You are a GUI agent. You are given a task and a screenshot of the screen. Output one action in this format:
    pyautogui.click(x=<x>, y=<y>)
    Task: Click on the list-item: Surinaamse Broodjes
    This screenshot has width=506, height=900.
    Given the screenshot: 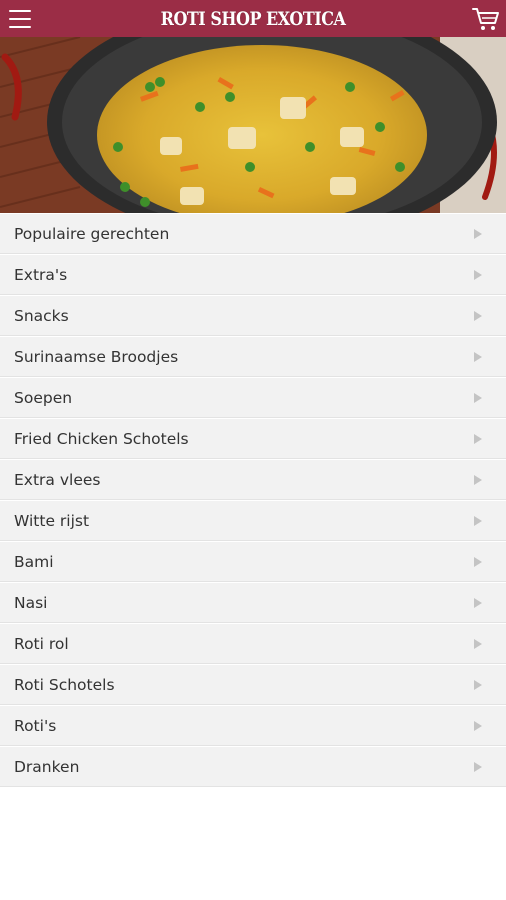 What is the action you would take?
    pyautogui.click(x=253, y=357)
    